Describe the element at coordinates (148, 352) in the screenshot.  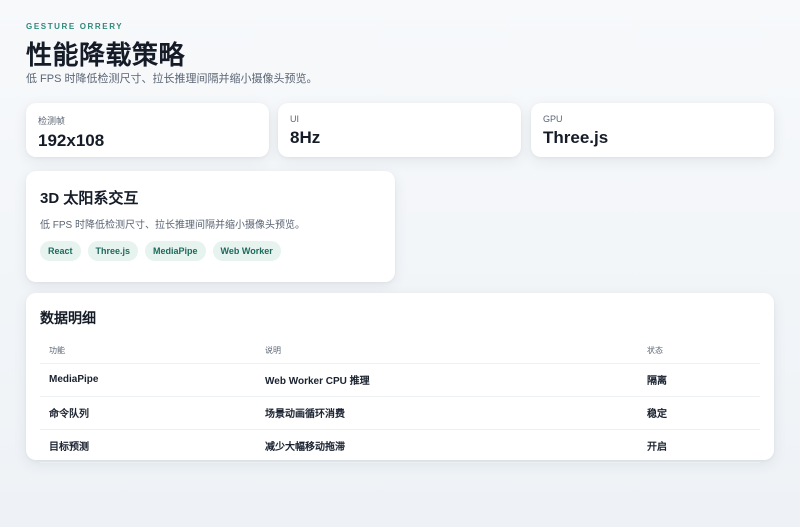
I see `column-header: 功能` at that location.